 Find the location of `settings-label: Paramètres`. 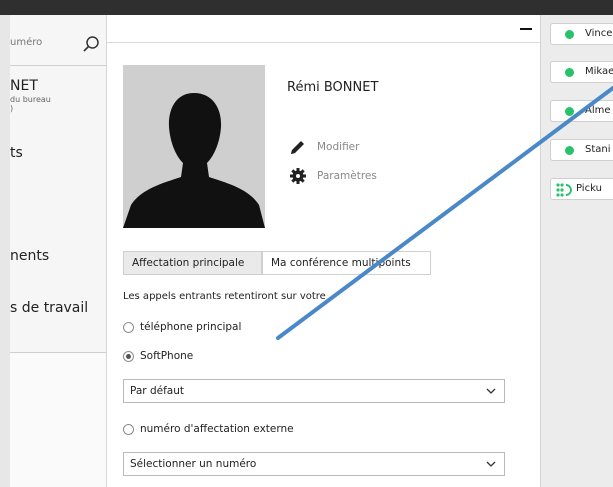

settings-label: Paramètres is located at coordinates (347, 176).